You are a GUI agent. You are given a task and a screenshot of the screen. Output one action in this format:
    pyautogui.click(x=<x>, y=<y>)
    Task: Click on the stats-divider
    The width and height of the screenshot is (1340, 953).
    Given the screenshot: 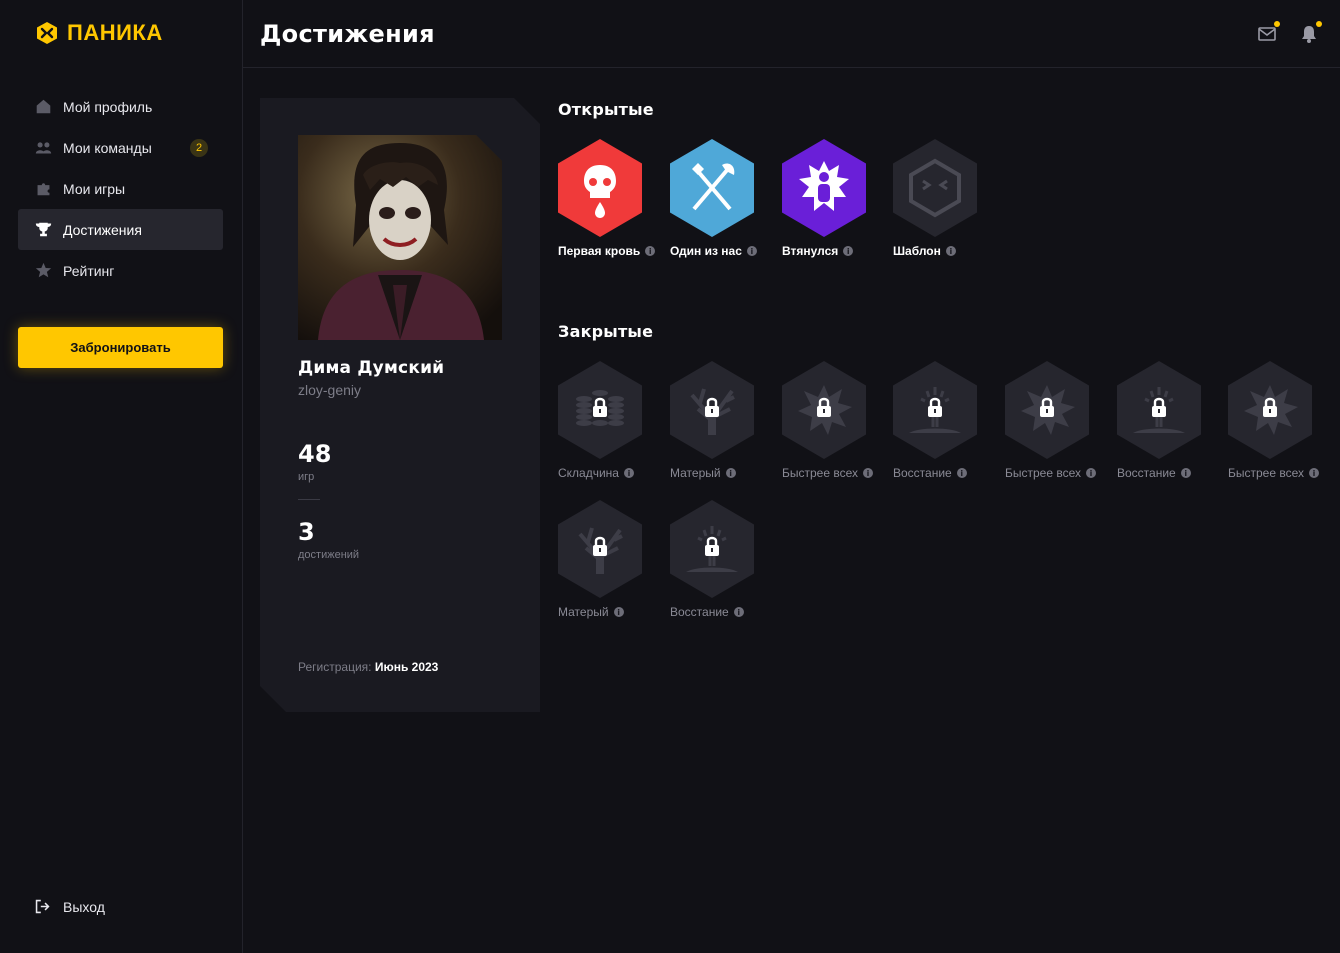 What is the action you would take?
    pyautogui.click(x=309, y=499)
    